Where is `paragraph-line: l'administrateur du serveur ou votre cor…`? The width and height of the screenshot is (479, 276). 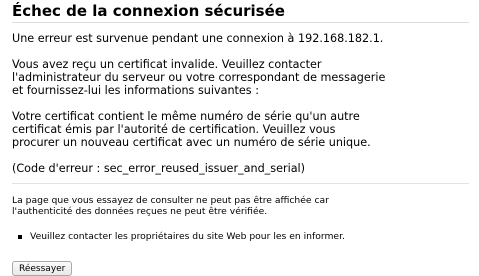 paragraph-line: l'administrateur du serveur ou votre cor… is located at coordinates (199, 77).